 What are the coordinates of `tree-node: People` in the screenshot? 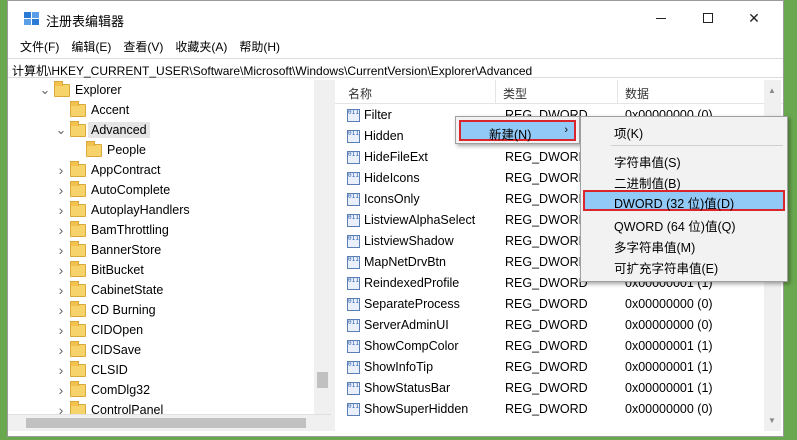 It's located at (161, 150).